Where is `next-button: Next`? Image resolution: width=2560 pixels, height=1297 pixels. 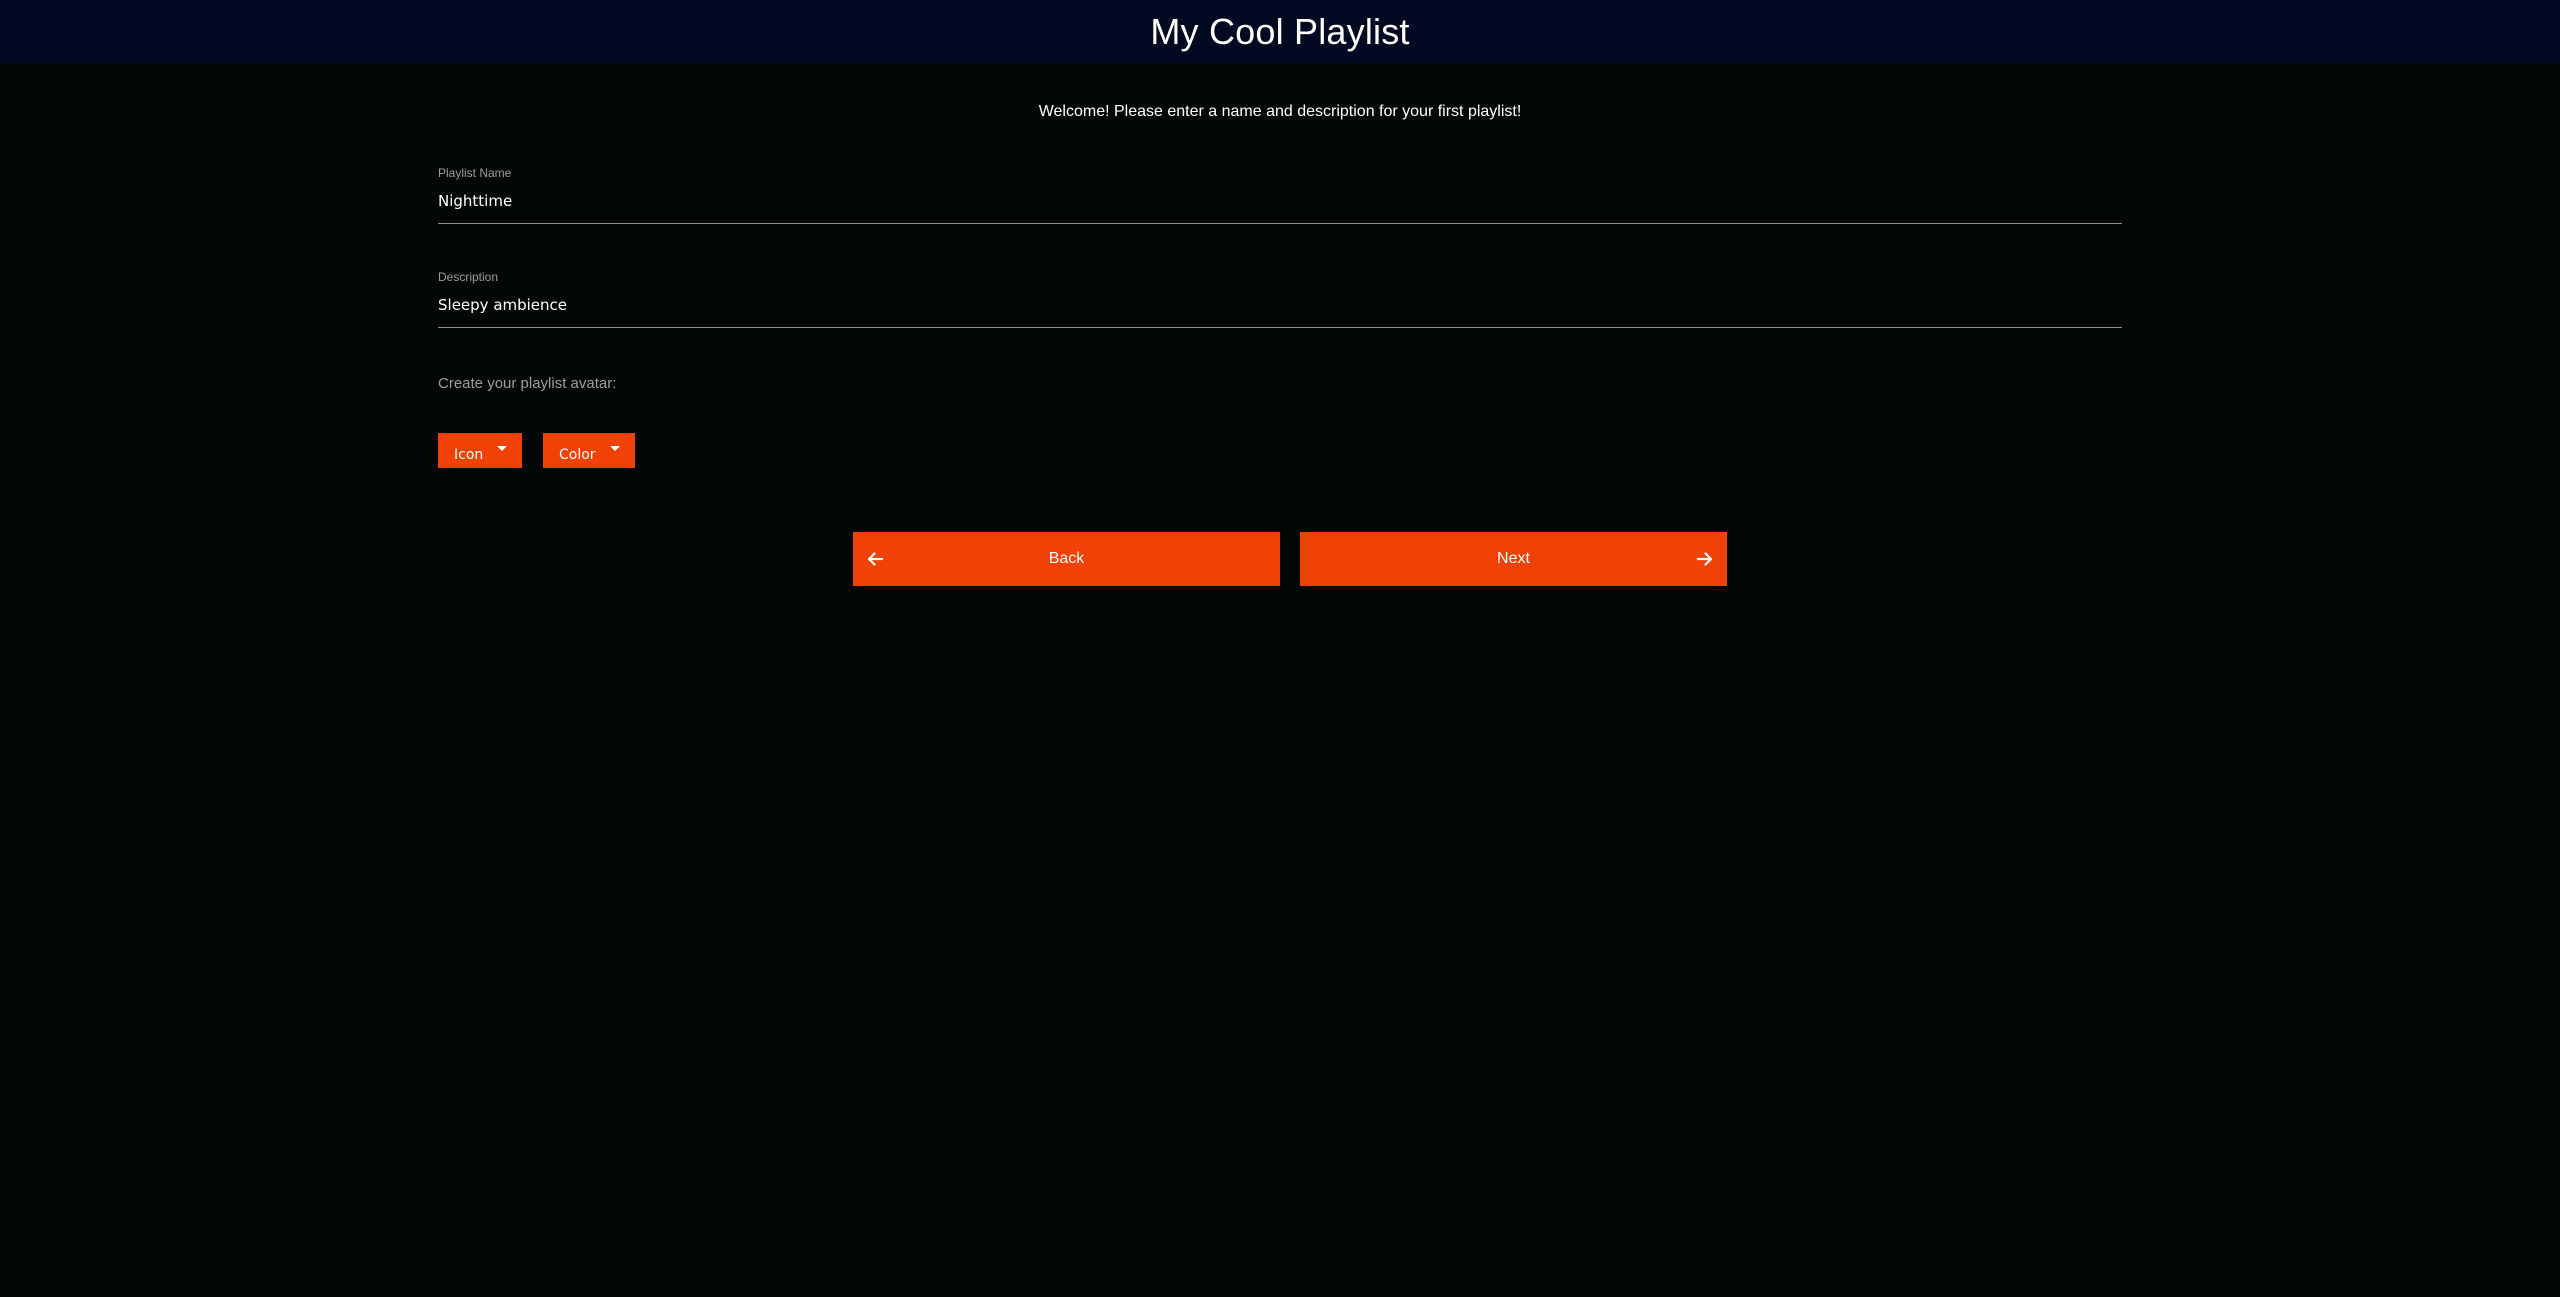
next-button: Next is located at coordinates (1513, 559).